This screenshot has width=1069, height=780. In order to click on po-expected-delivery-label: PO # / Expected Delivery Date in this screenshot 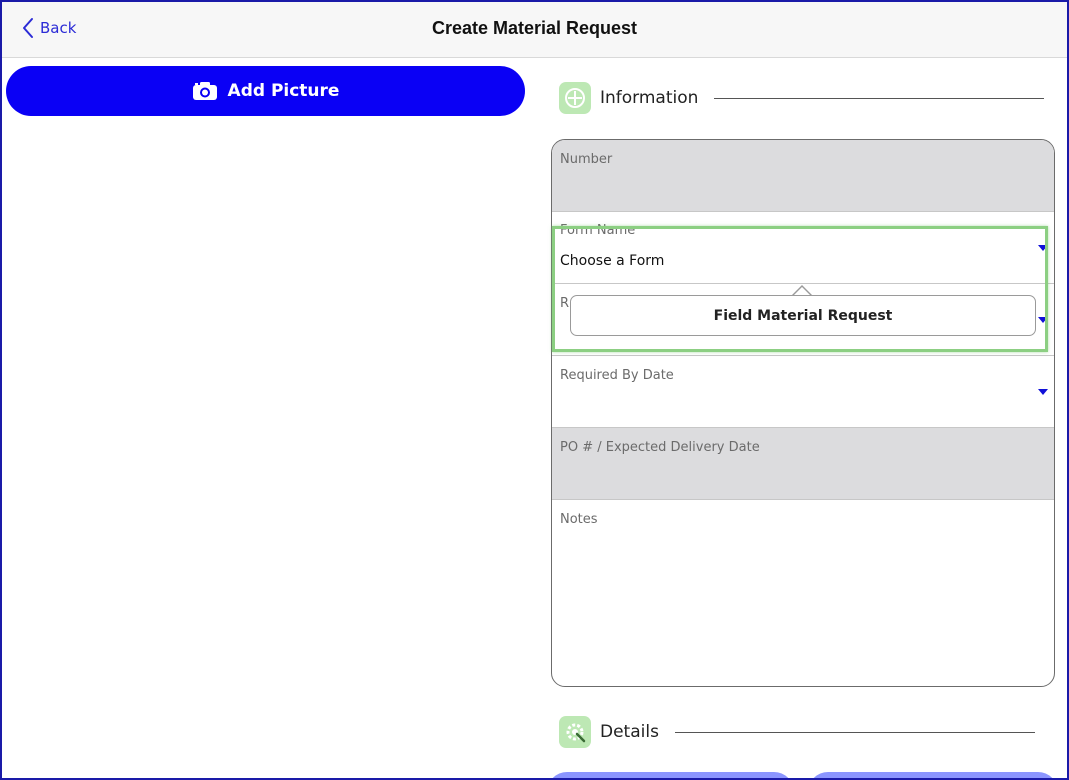, I will do `click(660, 447)`.